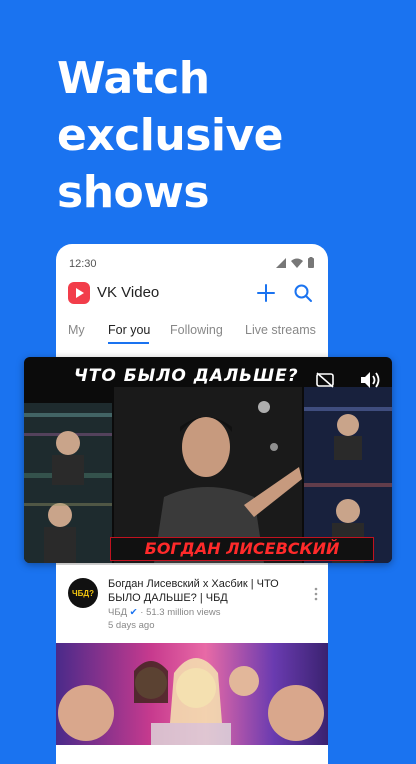 Image resolution: width=416 pixels, height=764 pixels. Describe the element at coordinates (128, 292) in the screenshot. I see `app-title: VK Video` at that location.